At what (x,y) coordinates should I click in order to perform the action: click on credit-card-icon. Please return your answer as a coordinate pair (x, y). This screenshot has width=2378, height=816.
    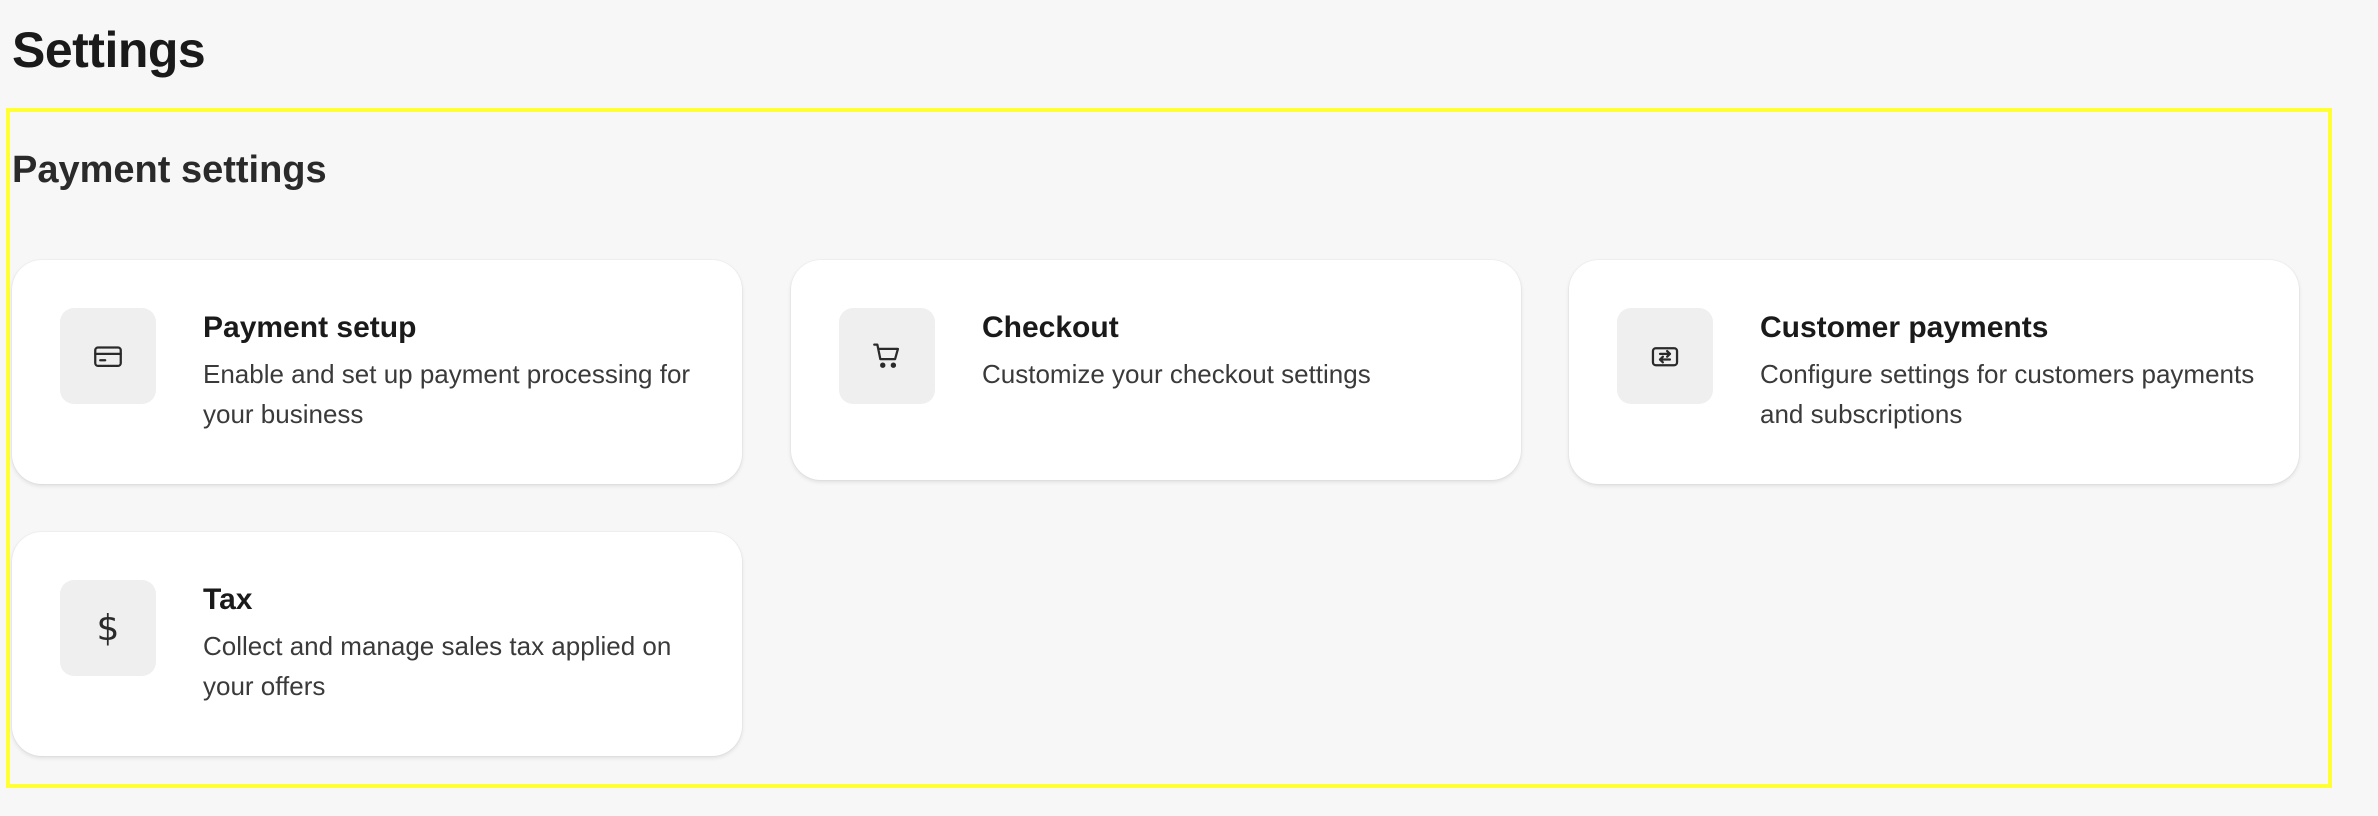
    Looking at the image, I should click on (108, 357).